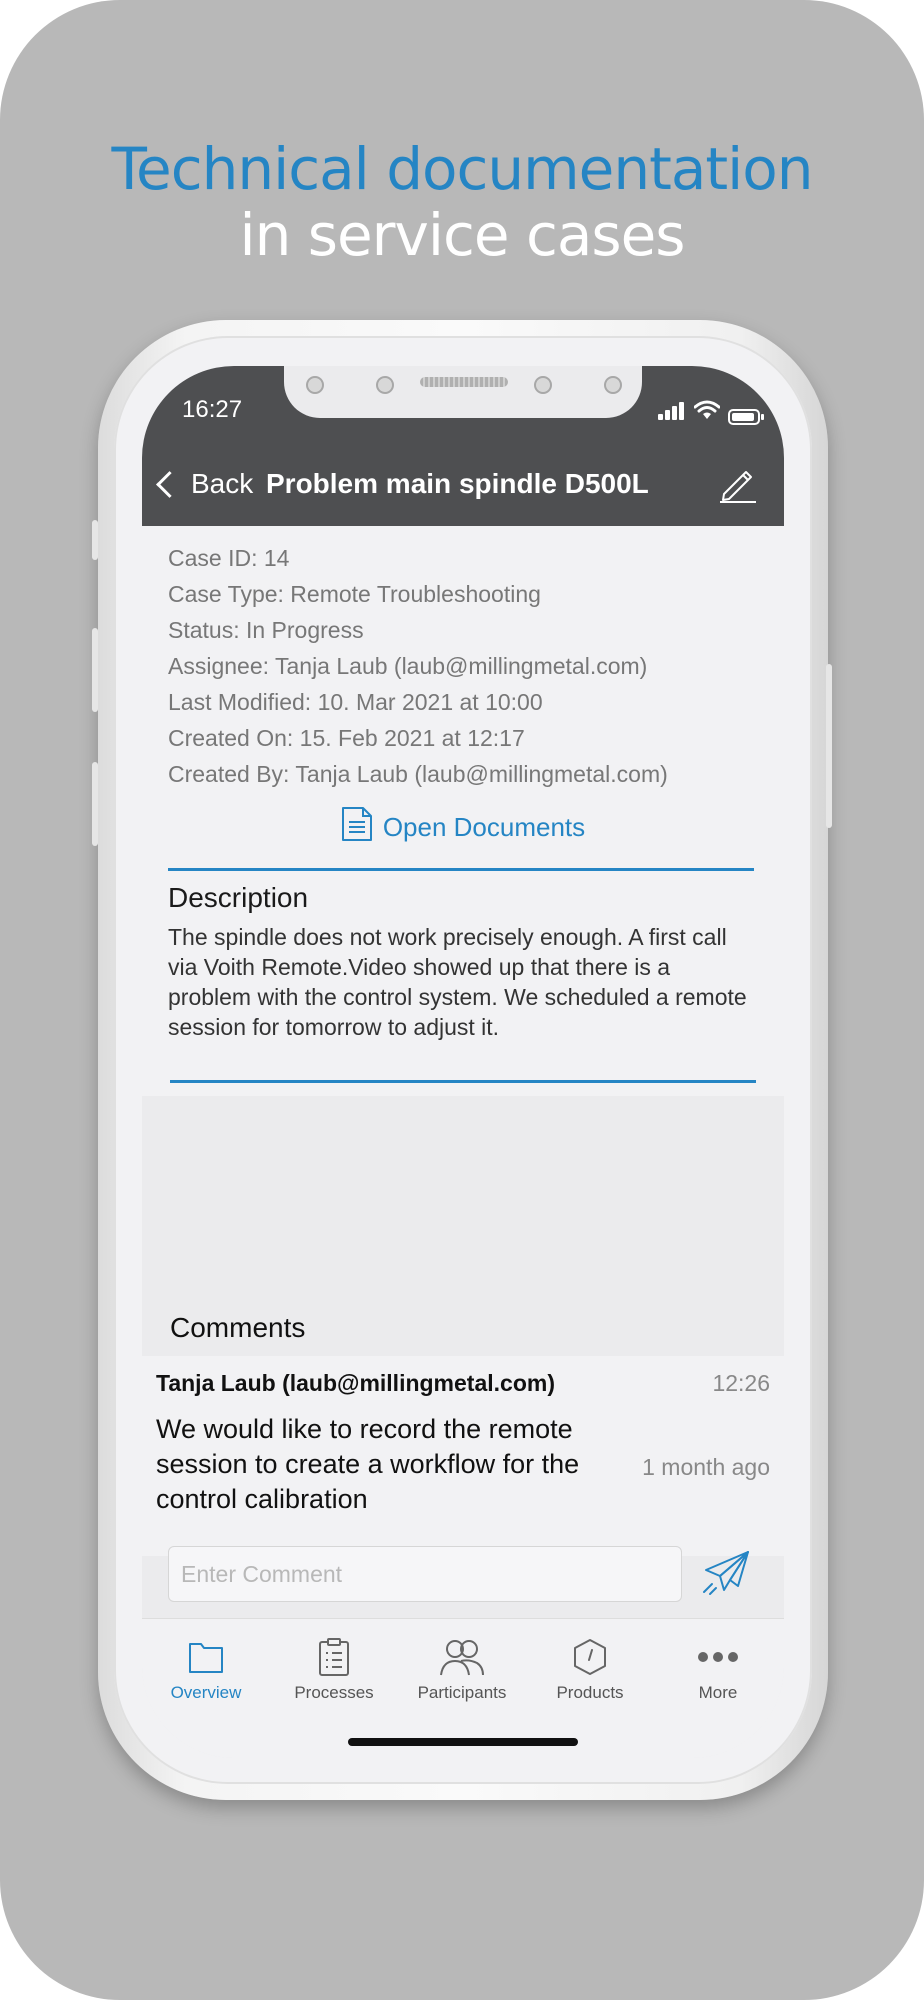 The image size is (924, 2000). Describe the element at coordinates (346, 738) in the screenshot. I see `case-created-on: Created On: 15. Feb 2021 at 12:17` at that location.